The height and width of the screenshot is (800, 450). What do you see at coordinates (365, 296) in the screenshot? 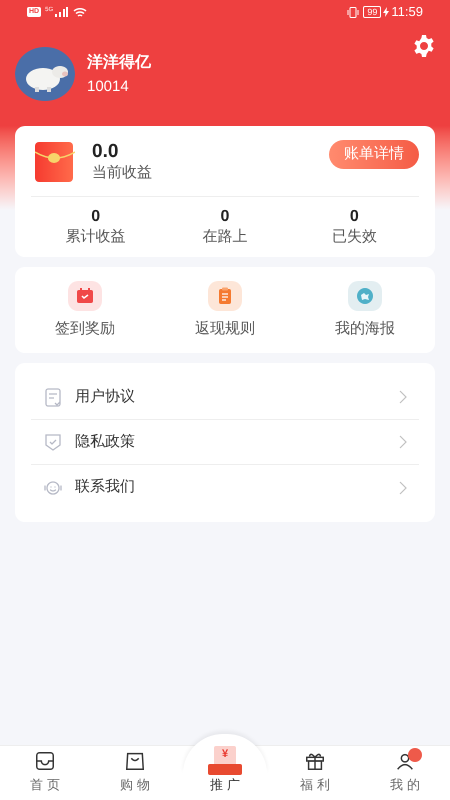
I see `poster-icon` at bounding box center [365, 296].